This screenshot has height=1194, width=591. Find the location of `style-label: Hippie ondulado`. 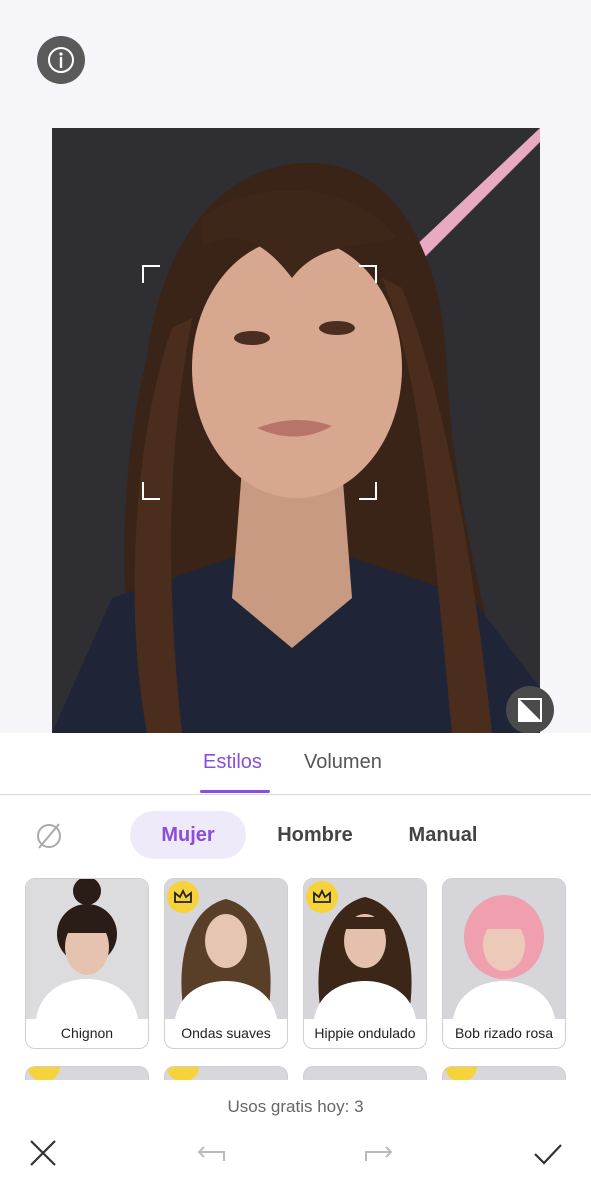

style-label: Hippie ondulado is located at coordinates (365, 1033).